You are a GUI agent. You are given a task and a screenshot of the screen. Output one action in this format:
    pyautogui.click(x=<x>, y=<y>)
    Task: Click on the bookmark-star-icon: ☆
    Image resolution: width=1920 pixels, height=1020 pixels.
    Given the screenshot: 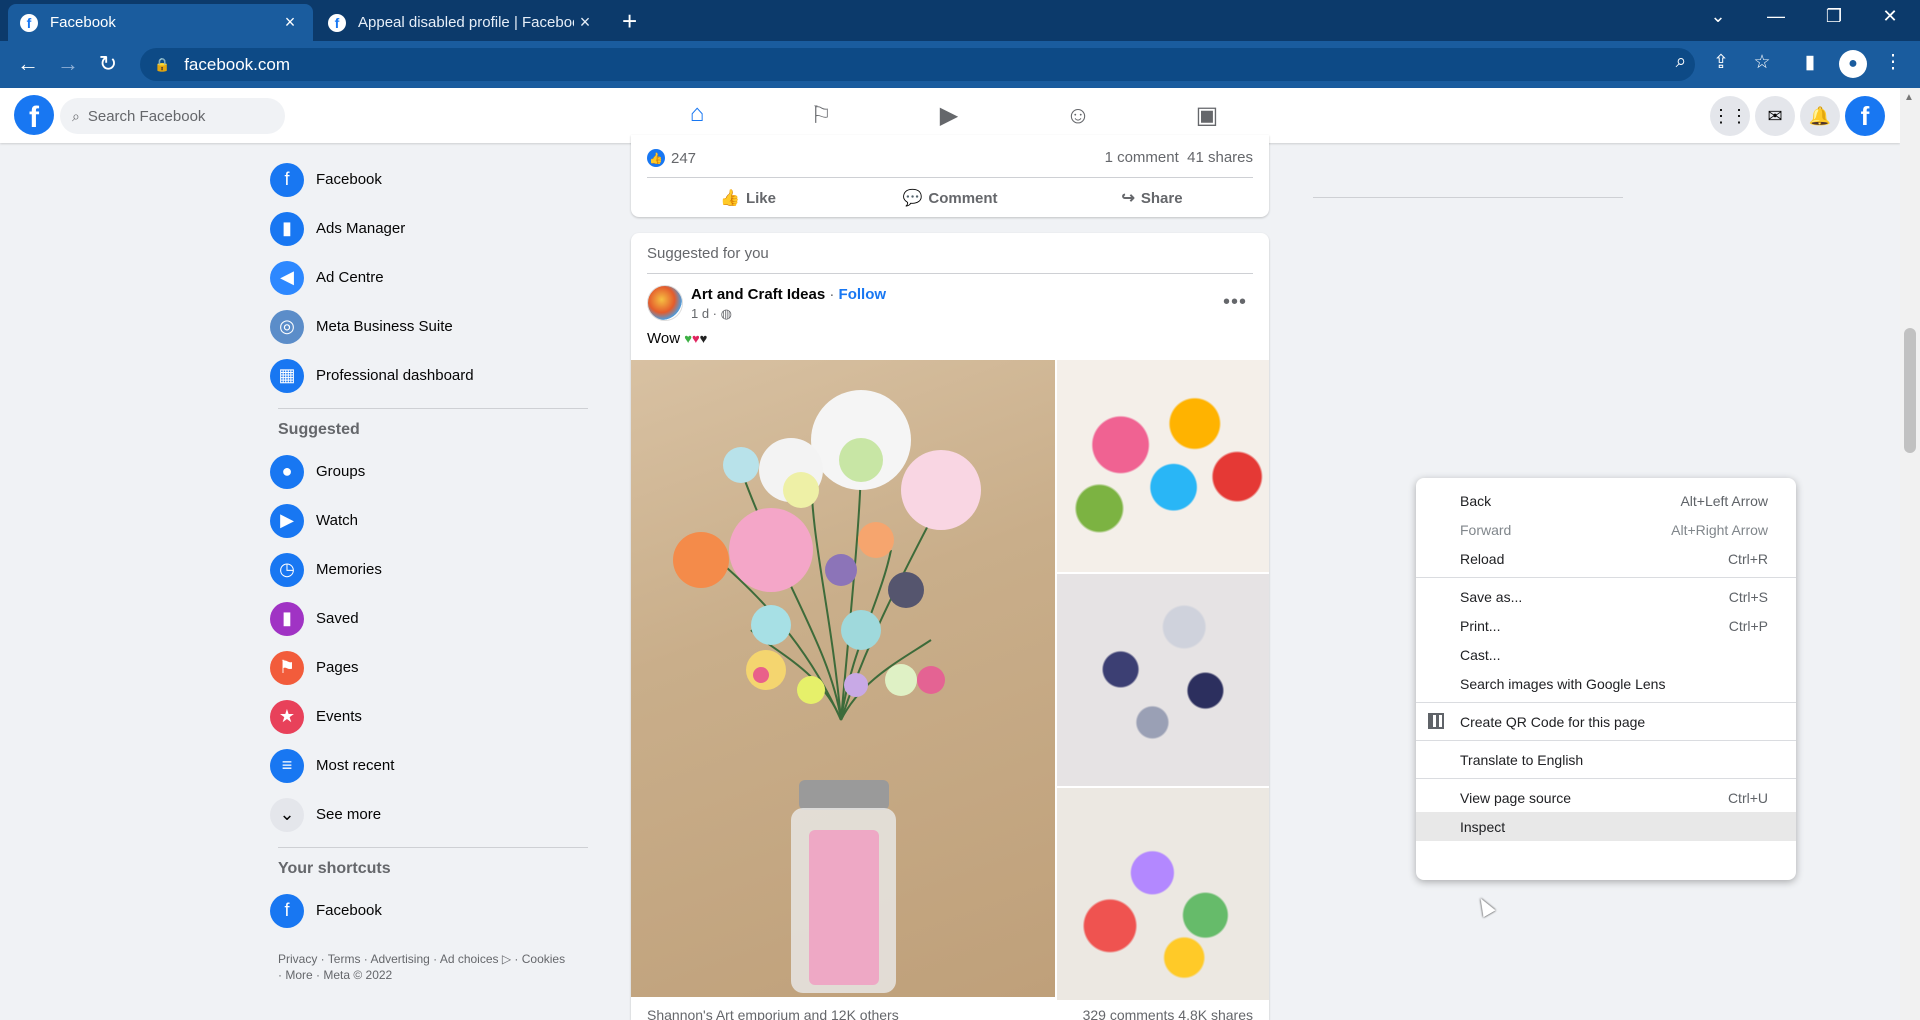 What is the action you would take?
    pyautogui.click(x=1762, y=62)
    